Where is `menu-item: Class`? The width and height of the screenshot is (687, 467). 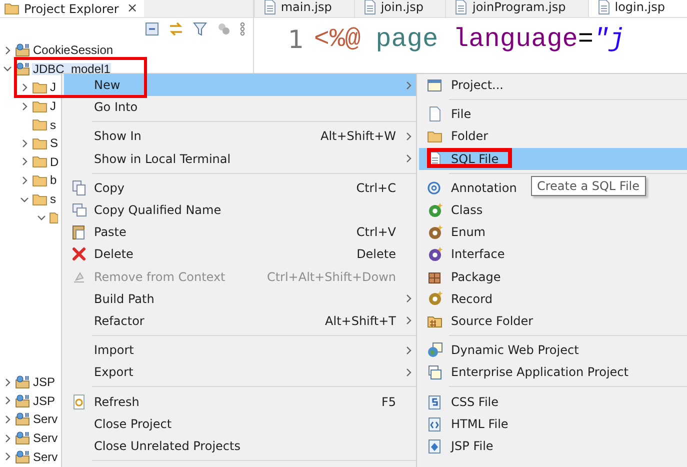 menu-item: Class is located at coordinates (454, 210).